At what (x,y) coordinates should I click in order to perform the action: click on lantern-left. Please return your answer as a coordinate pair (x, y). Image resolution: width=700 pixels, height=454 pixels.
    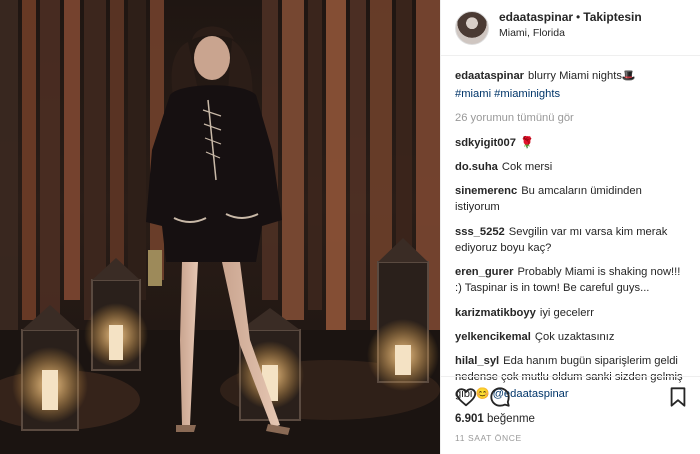
    Looking at the image, I should click on (50, 368).